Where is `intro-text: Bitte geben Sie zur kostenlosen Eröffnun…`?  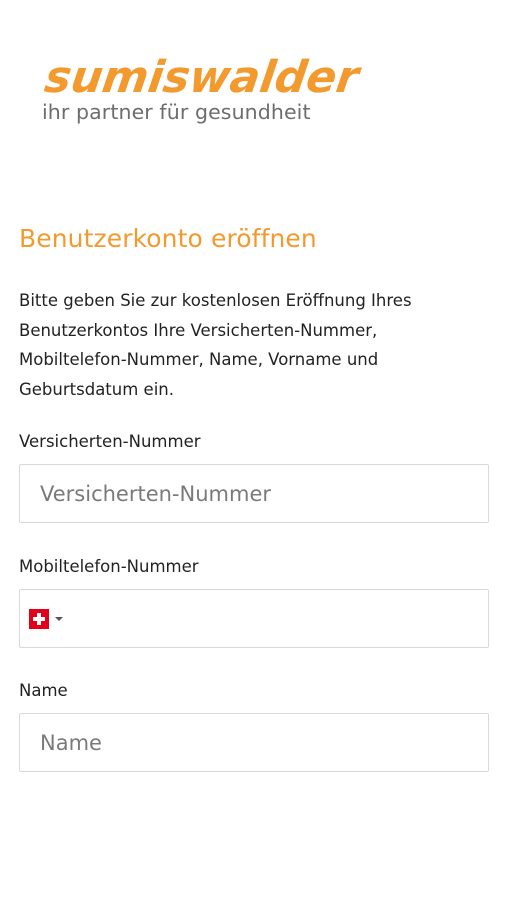 intro-text: Bitte geben Sie zur kostenlosen Eröffnun… is located at coordinates (215, 345).